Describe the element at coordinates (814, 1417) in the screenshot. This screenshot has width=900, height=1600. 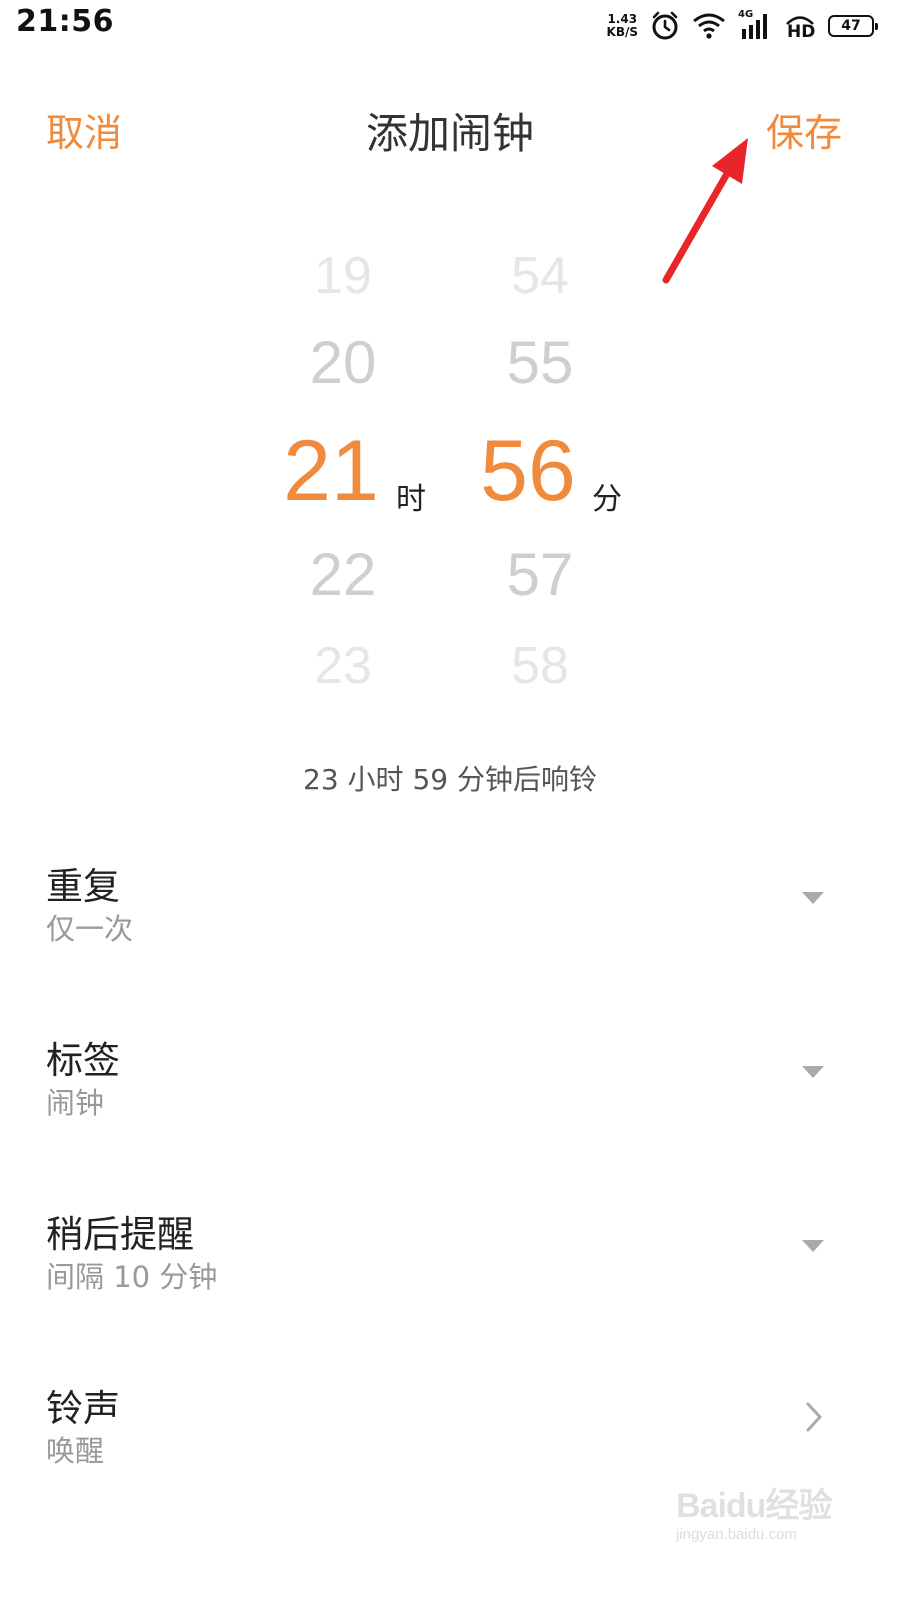
I see `chevron-right-icon` at that location.